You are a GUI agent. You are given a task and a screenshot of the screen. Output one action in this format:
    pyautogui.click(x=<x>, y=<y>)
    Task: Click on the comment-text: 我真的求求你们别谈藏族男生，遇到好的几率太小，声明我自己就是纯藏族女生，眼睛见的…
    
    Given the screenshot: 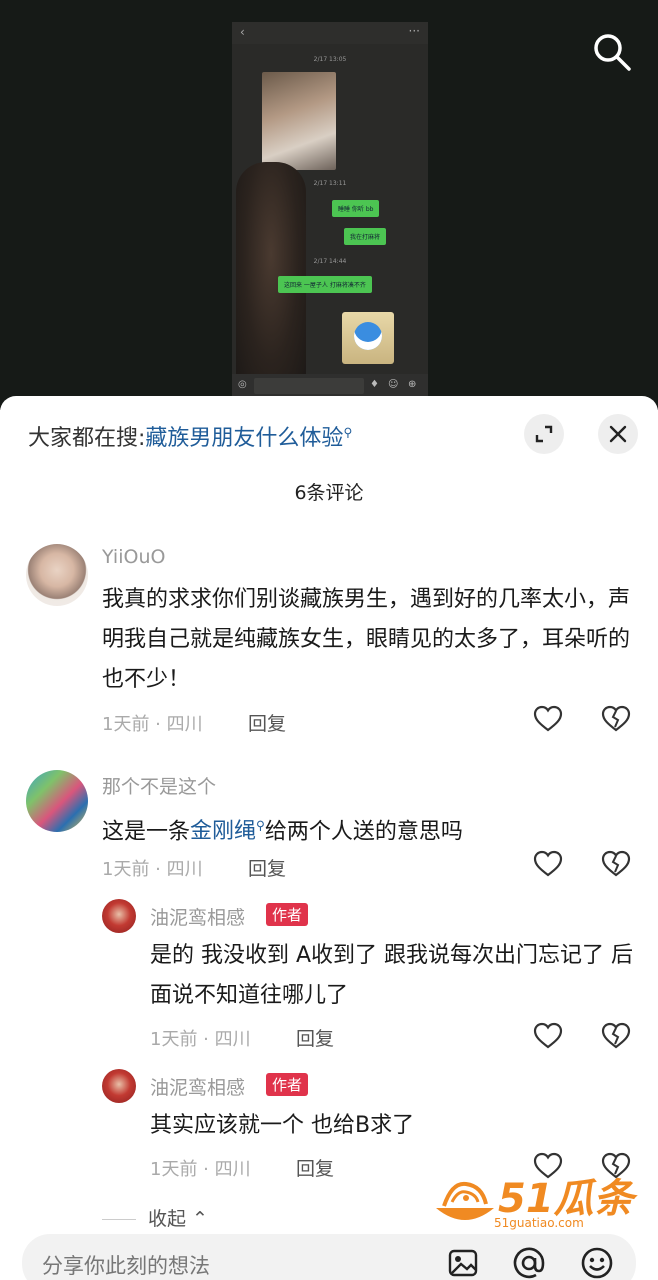 What is the action you would take?
    pyautogui.click(x=366, y=639)
    